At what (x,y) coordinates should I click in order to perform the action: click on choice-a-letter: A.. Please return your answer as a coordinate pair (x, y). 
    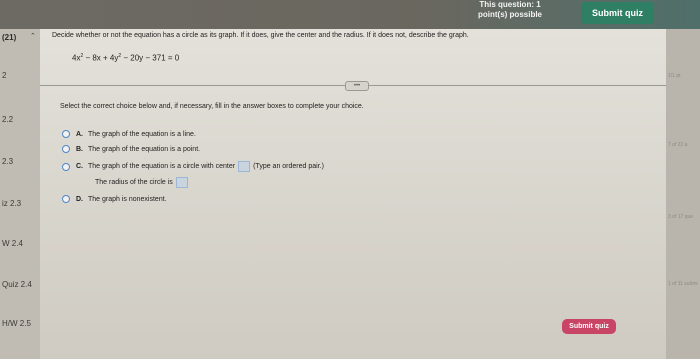
    Looking at the image, I should click on (79, 134).